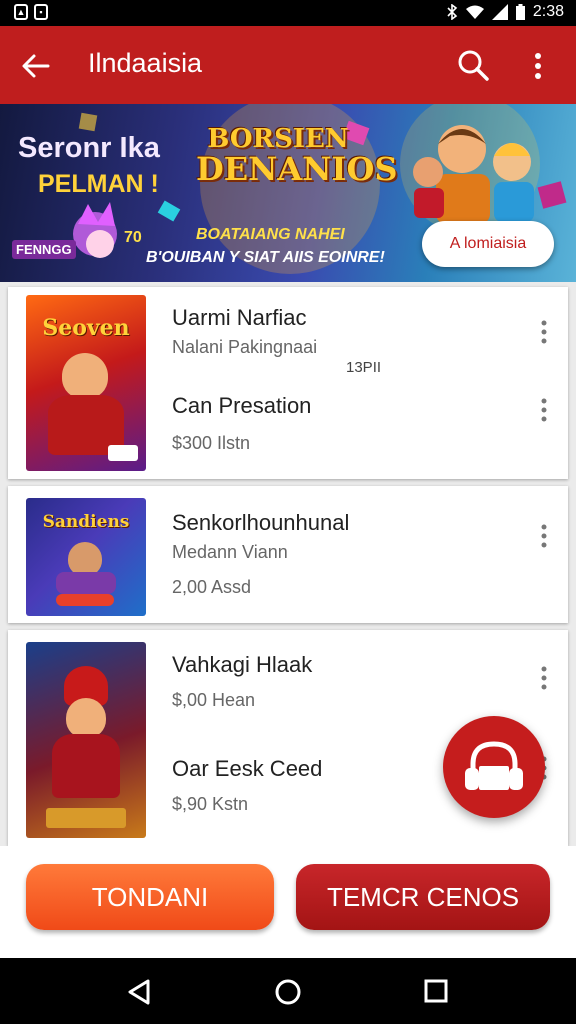 Image resolution: width=576 pixels, height=1024 pixels. Describe the element at coordinates (133, 237) in the screenshot. I see `banner-badge: 70` at that location.